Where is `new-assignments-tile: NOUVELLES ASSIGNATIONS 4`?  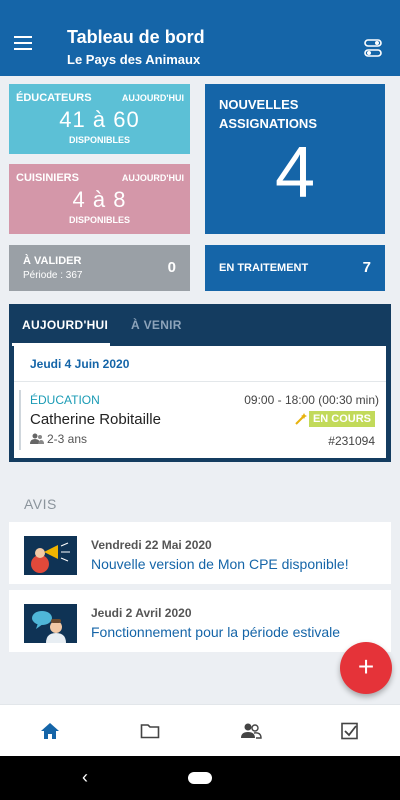 new-assignments-tile: NOUVELLES ASSIGNATIONS 4 is located at coordinates (295, 159).